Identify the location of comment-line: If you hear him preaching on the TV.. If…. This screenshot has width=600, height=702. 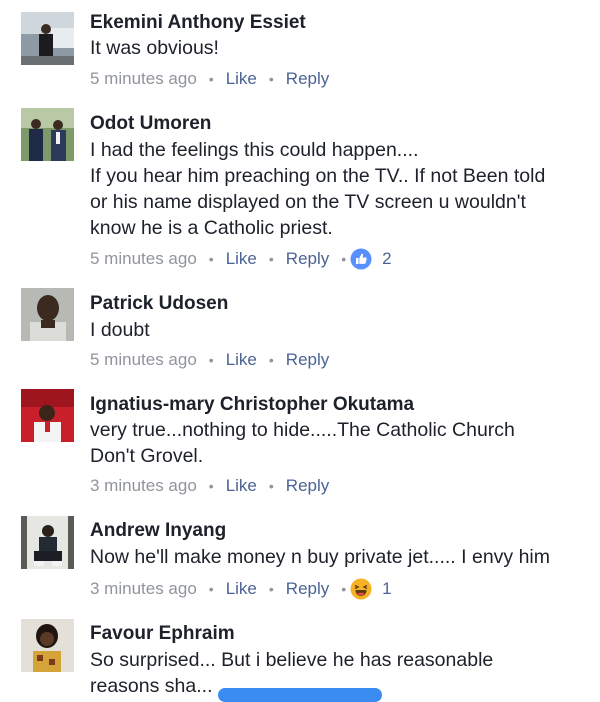
(318, 176).